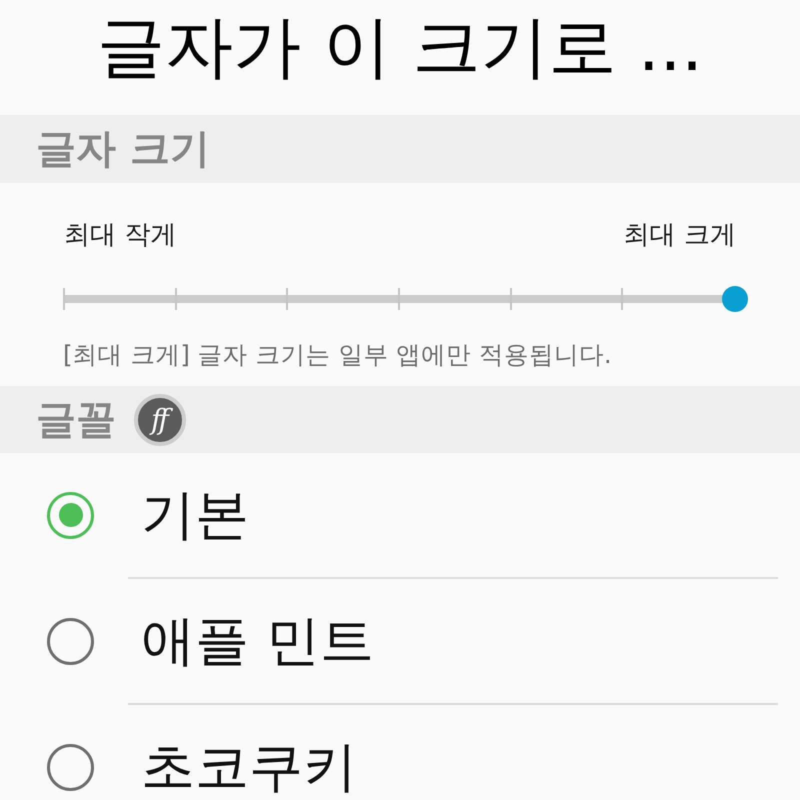 This screenshot has height=800, width=800. What do you see at coordinates (76, 420) in the screenshot?
I see `section-title: 글꼴` at bounding box center [76, 420].